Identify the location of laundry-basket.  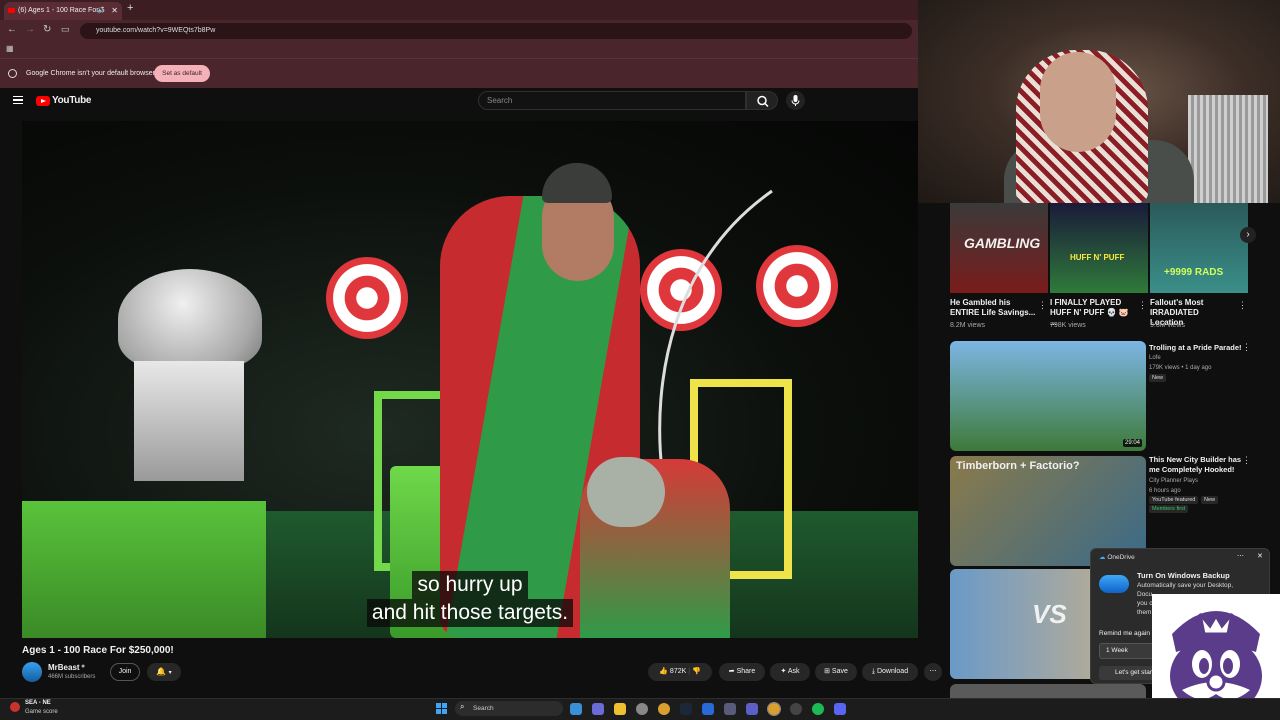
(1228, 149).